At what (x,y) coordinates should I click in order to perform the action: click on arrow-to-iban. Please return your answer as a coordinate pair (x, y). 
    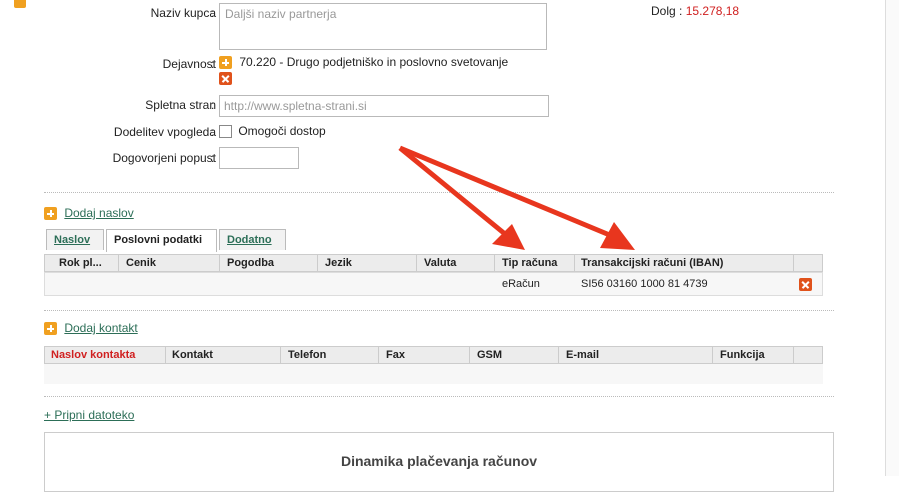
    Looking at the image, I should click on (506, 192).